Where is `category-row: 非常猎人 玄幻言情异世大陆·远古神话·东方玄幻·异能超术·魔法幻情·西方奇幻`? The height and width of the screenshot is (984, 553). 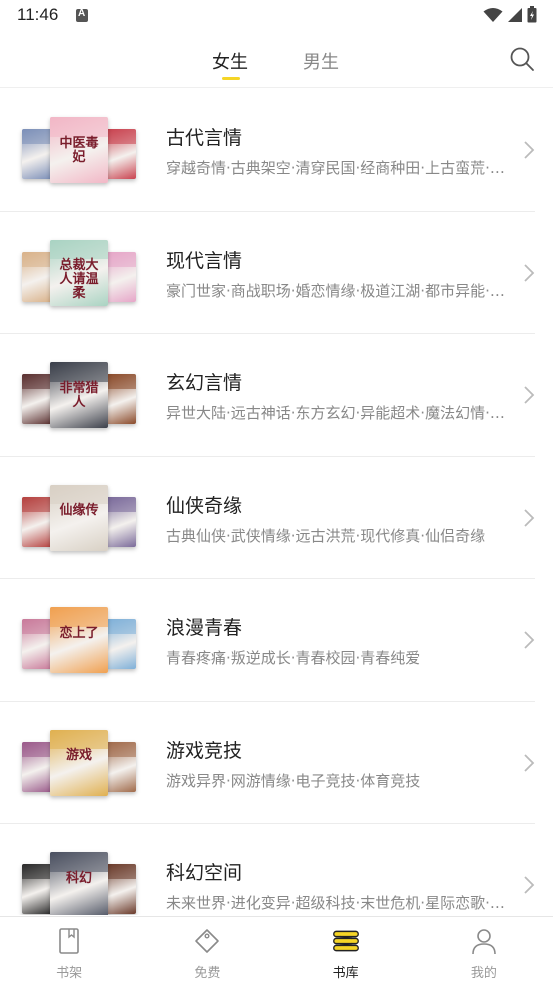
category-row: 非常猎人 玄幻言情异世大陆·远古神话·东方玄幻·异能超术·魔法幻情·西方奇幻 is located at coordinates (276, 395).